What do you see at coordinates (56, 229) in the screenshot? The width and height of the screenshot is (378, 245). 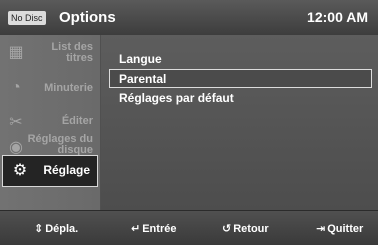 I see `hint-move: ⇕ Dépla.` at bounding box center [56, 229].